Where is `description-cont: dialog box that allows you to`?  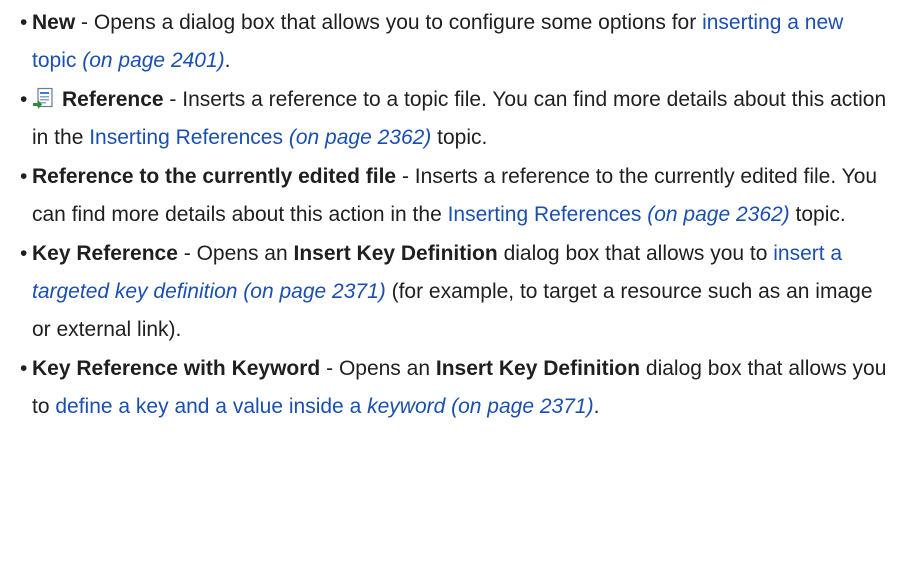
description-cont: dialog box that allows you to is located at coordinates (635, 253).